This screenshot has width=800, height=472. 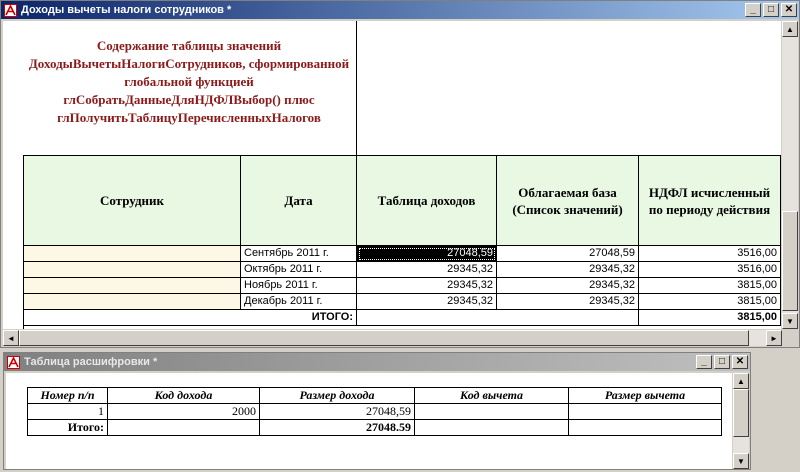 What do you see at coordinates (11, 338) in the screenshot?
I see `scroll-left-button: ◄` at bounding box center [11, 338].